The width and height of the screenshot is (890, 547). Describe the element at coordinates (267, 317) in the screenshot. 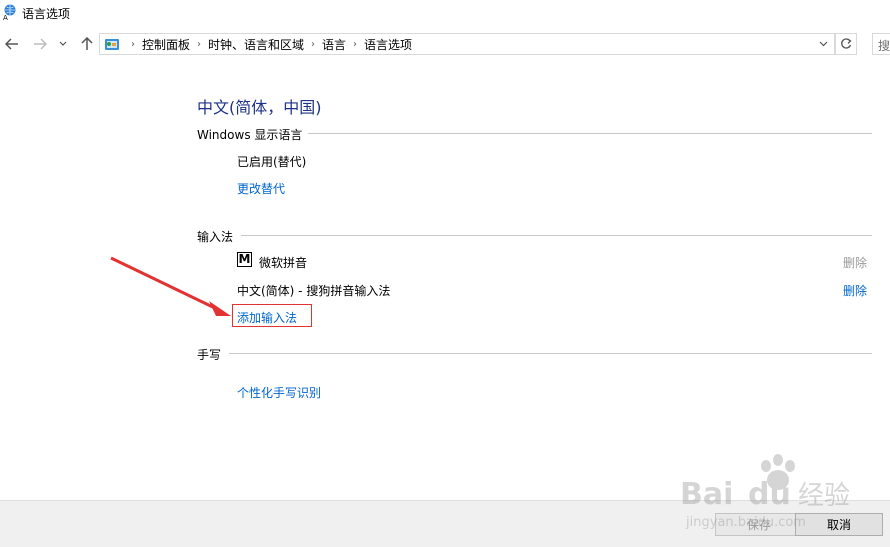

I see `add-input-method-link: 添加输入法` at that location.